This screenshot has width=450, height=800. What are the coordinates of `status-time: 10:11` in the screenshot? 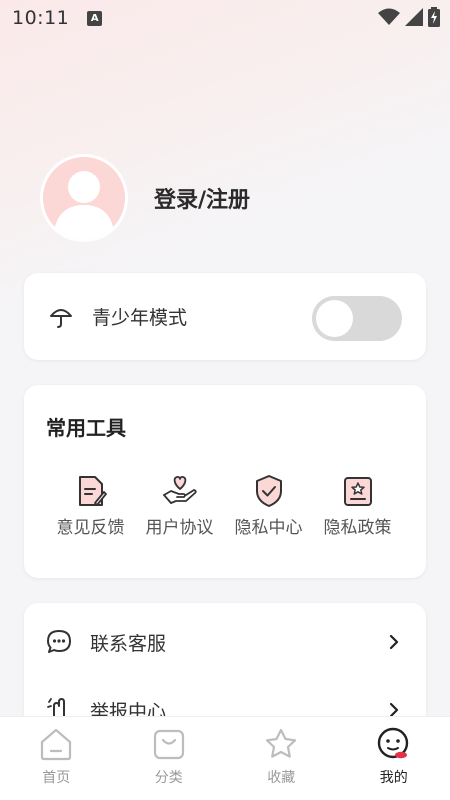 It's located at (41, 18).